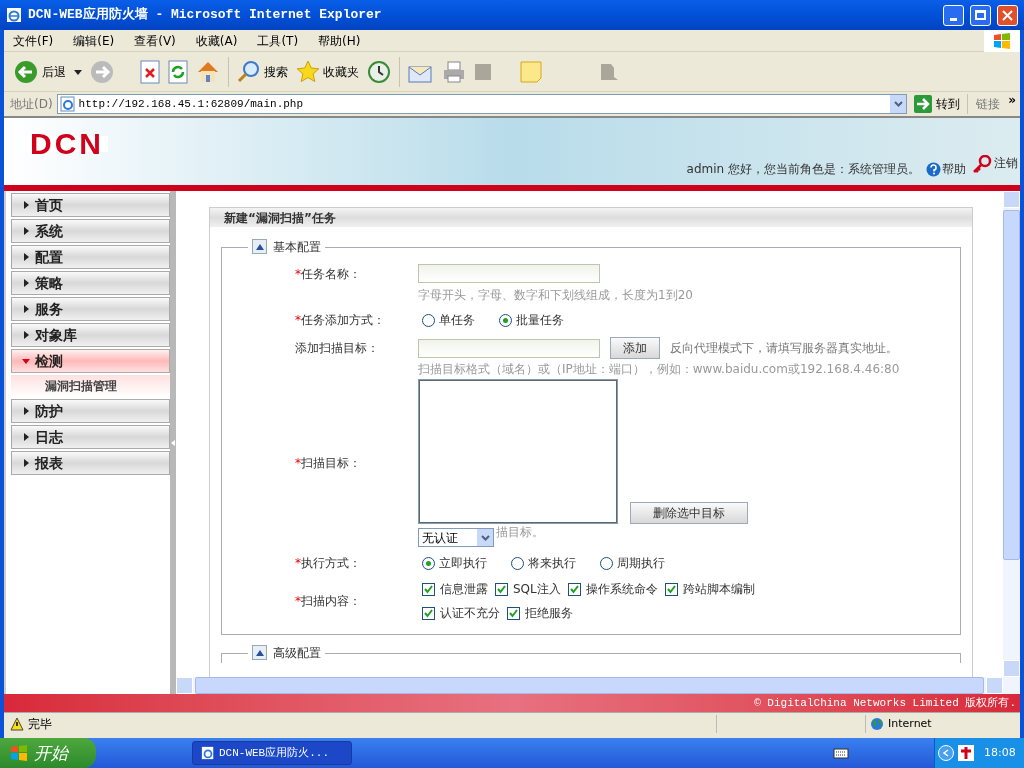  Describe the element at coordinates (454, 71) in the screenshot. I see `printer-icon` at that location.